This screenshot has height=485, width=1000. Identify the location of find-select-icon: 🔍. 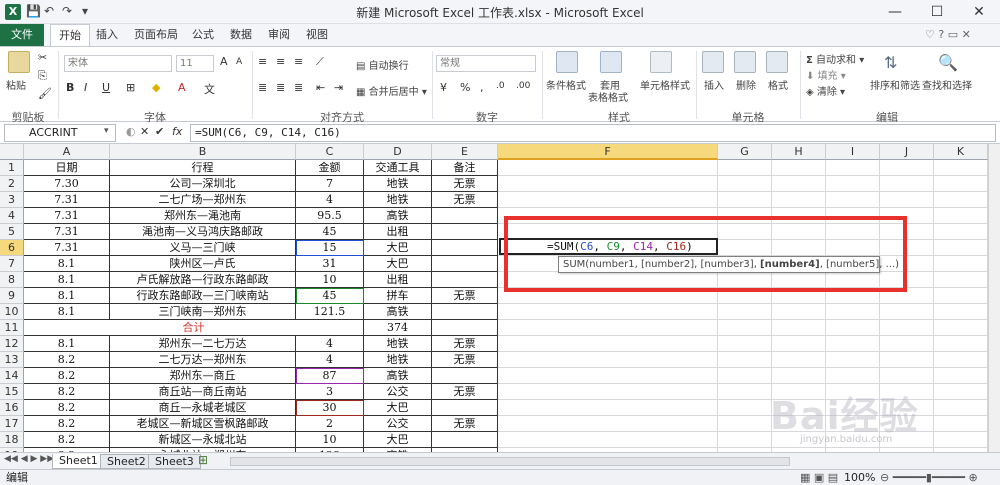
(948, 62).